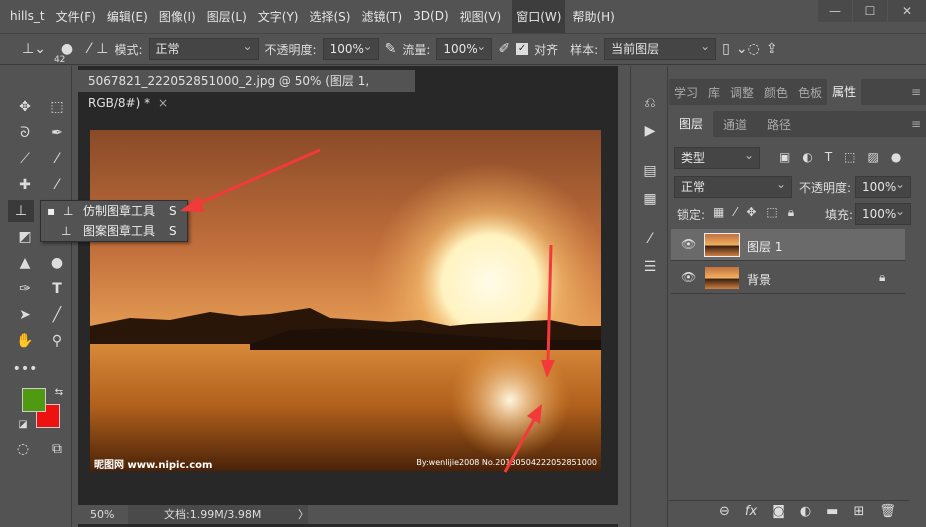  Describe the element at coordinates (114, 211) in the screenshot. I see `flyout-item-clone-stamp: ▪ ⊥ 仿制图章工具 S` at that location.